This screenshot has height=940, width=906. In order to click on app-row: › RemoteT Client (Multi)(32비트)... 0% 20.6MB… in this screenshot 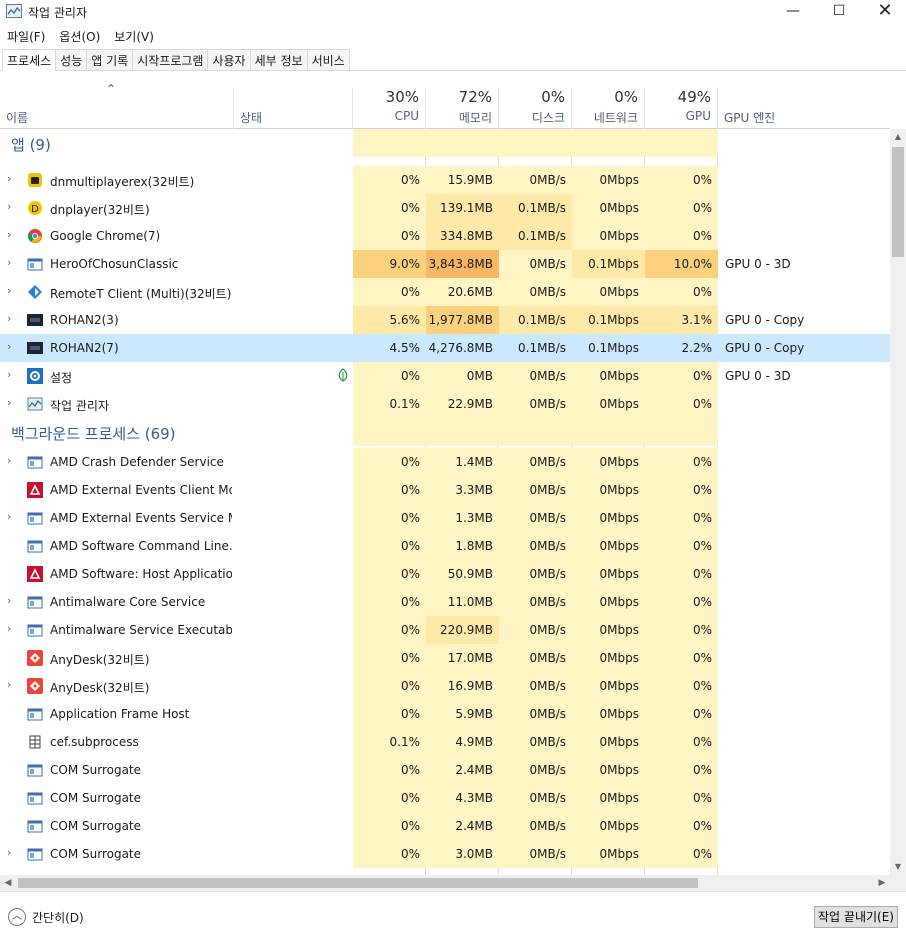, I will do `click(445, 292)`.